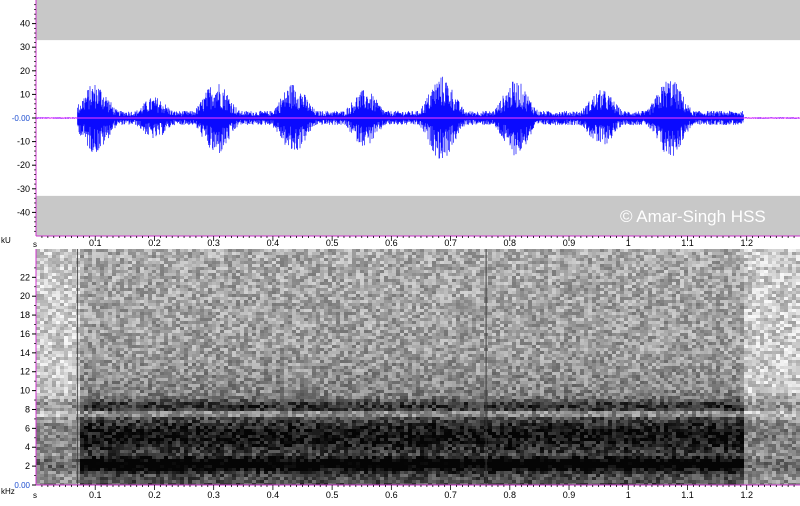  Describe the element at coordinates (693, 216) in the screenshot. I see `watermark-text: © Amar-Singh HSS` at that location.